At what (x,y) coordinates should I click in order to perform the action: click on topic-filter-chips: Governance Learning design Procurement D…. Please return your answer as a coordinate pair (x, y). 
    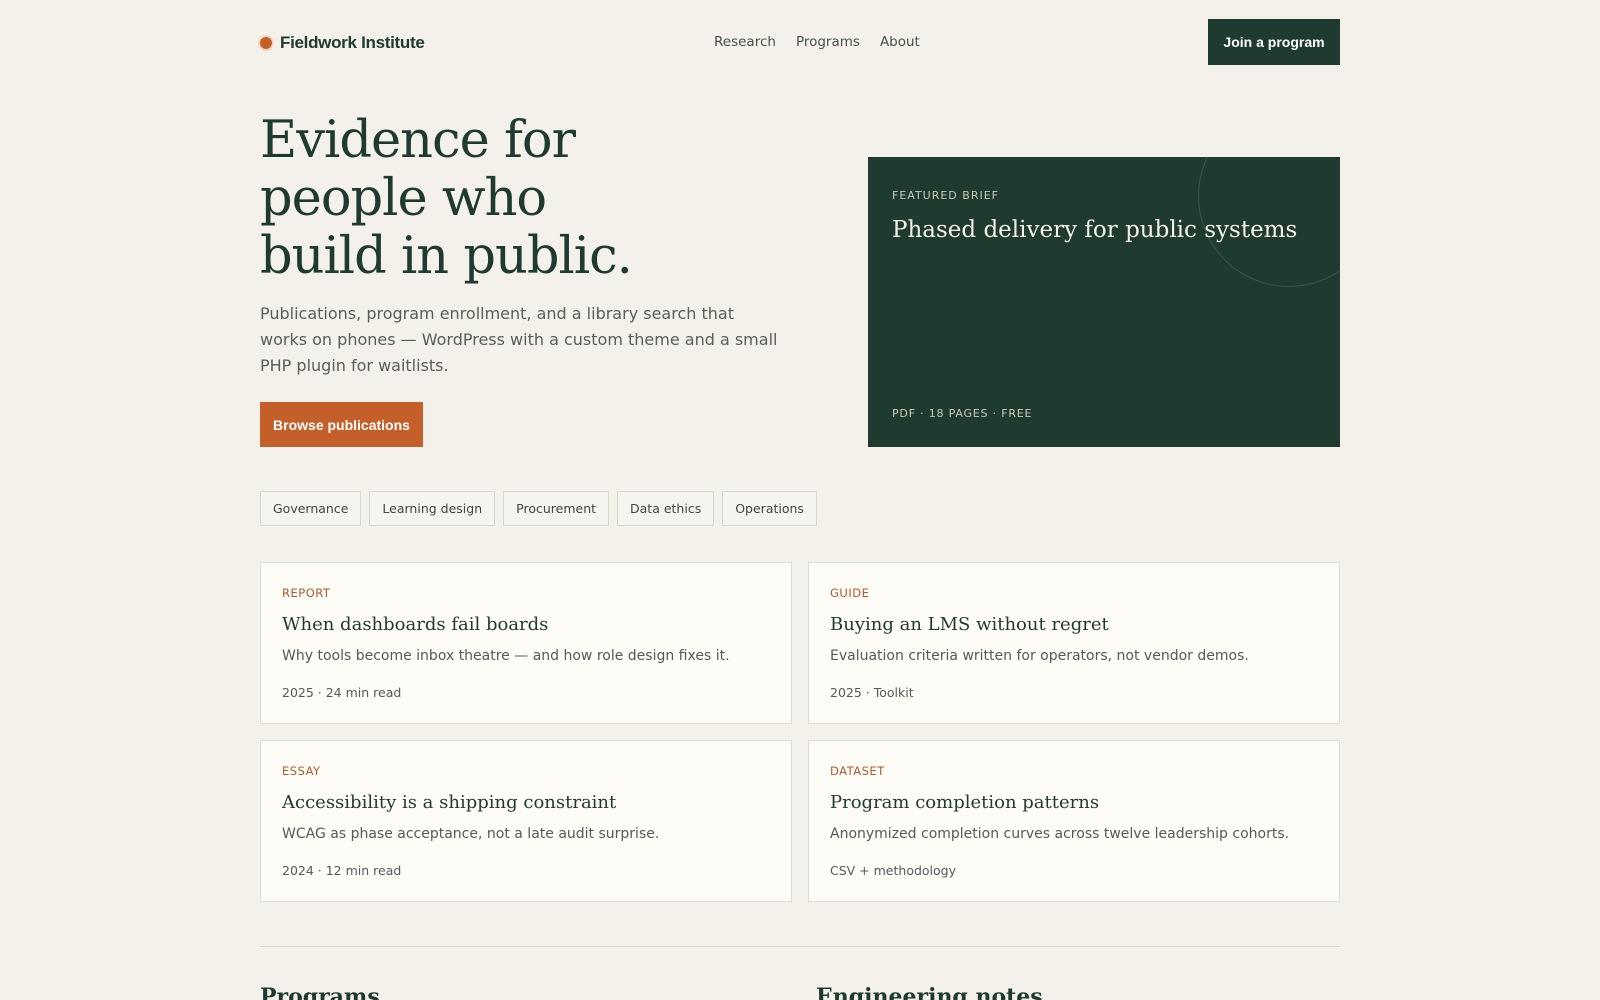
    Looking at the image, I should click on (538, 508).